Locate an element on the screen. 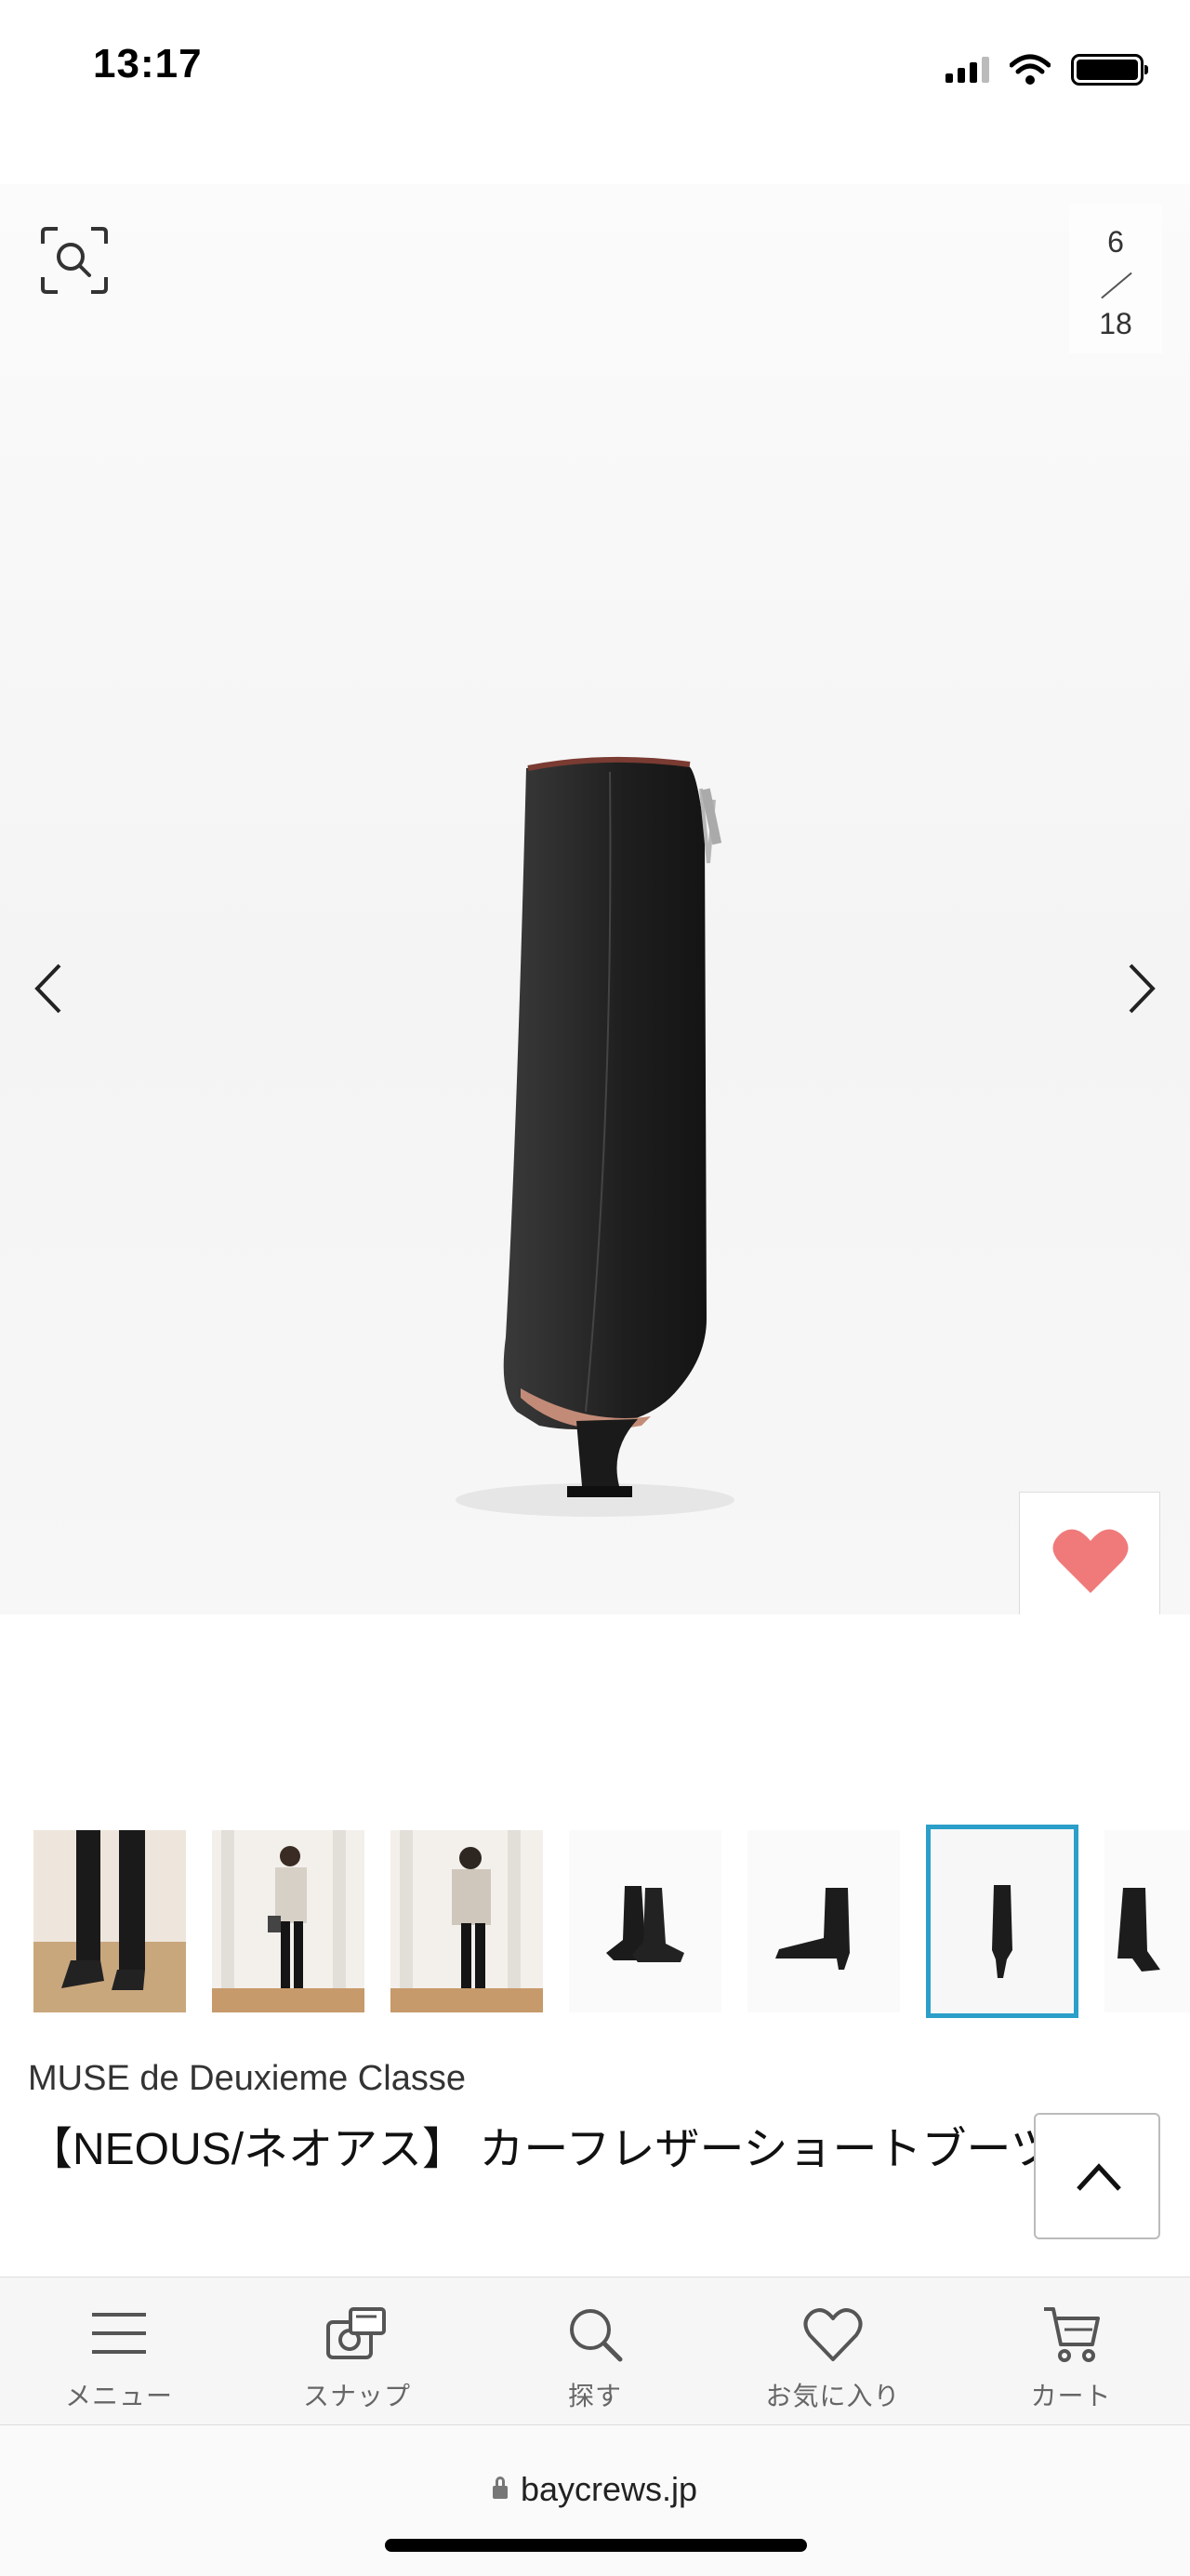  url-display: baycrews.jp is located at coordinates (595, 2489).